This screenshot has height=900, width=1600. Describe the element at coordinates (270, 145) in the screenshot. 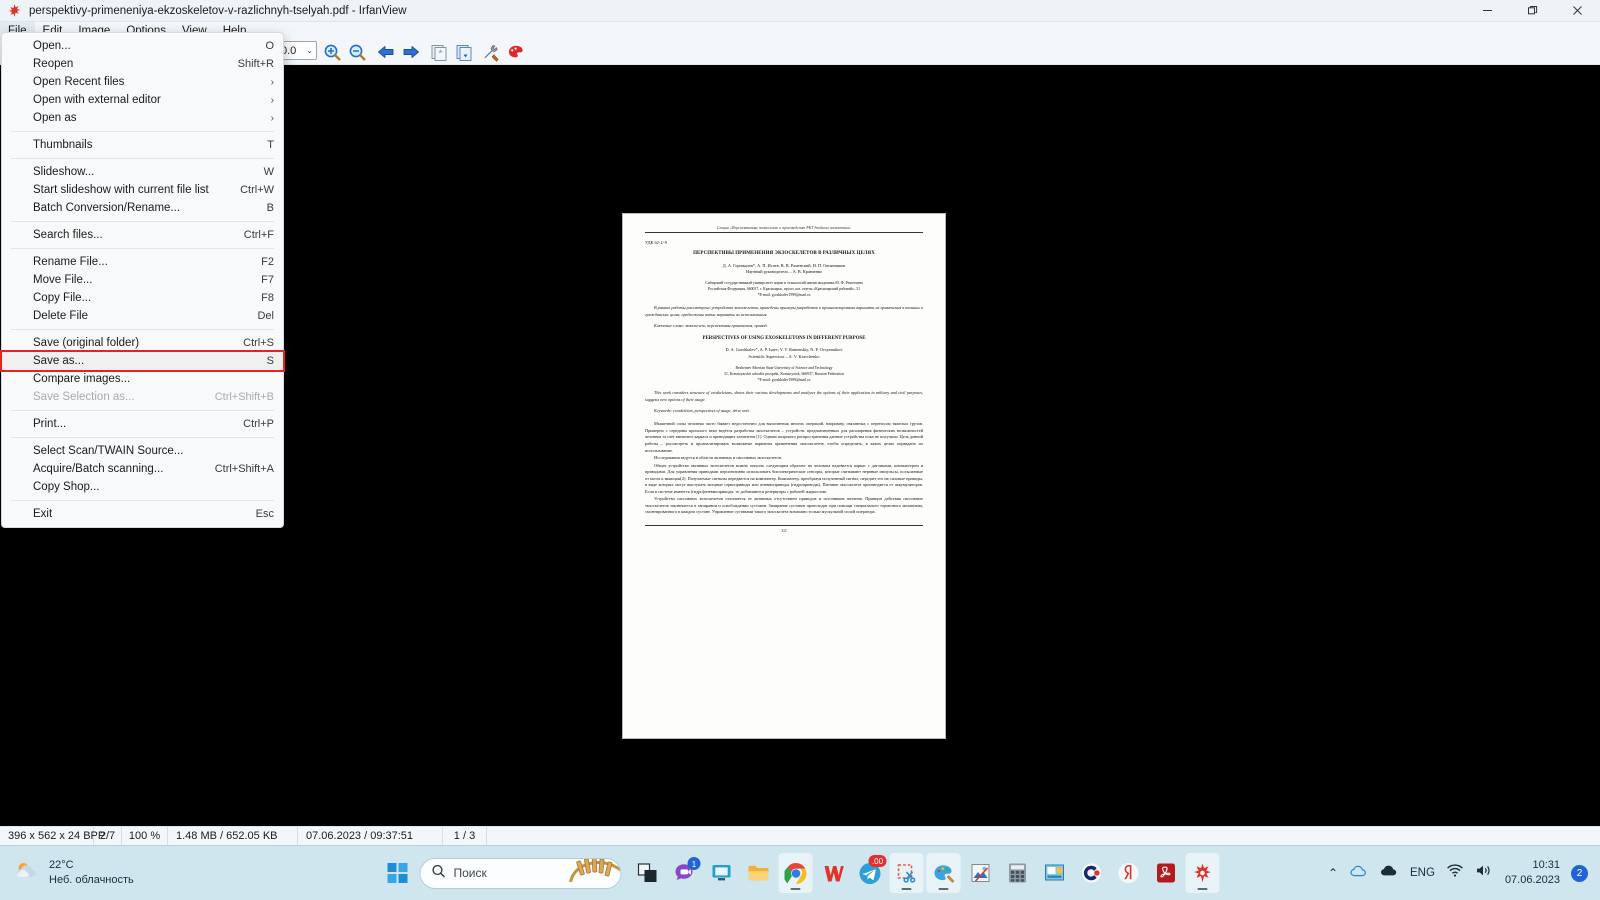

I see `menu-item-accelerator: T` at that location.